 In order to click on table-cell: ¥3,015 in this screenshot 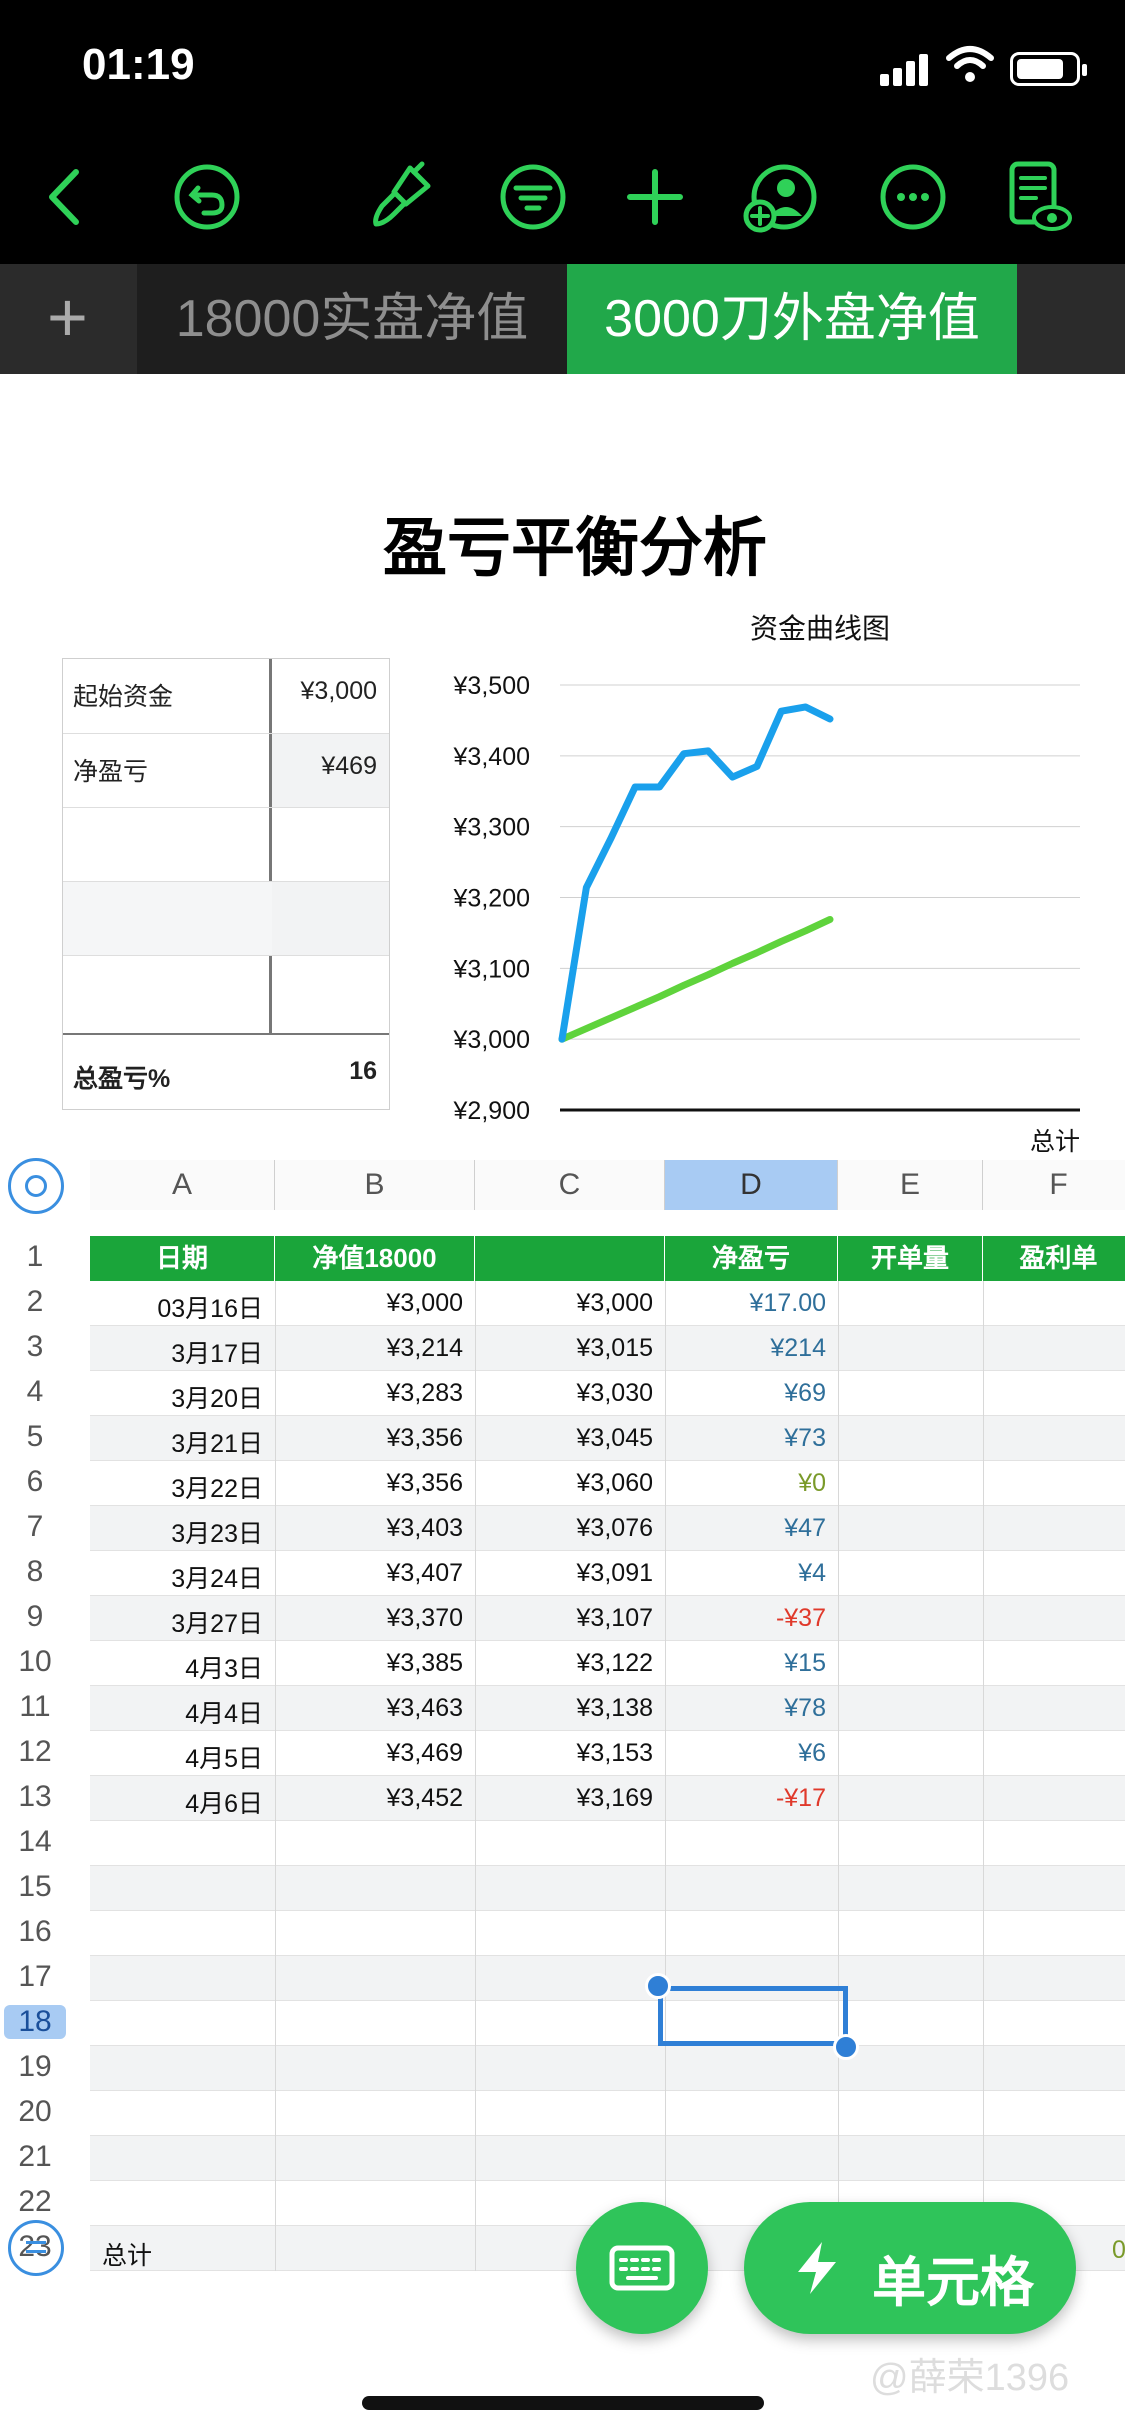, I will do `click(615, 1348)`.